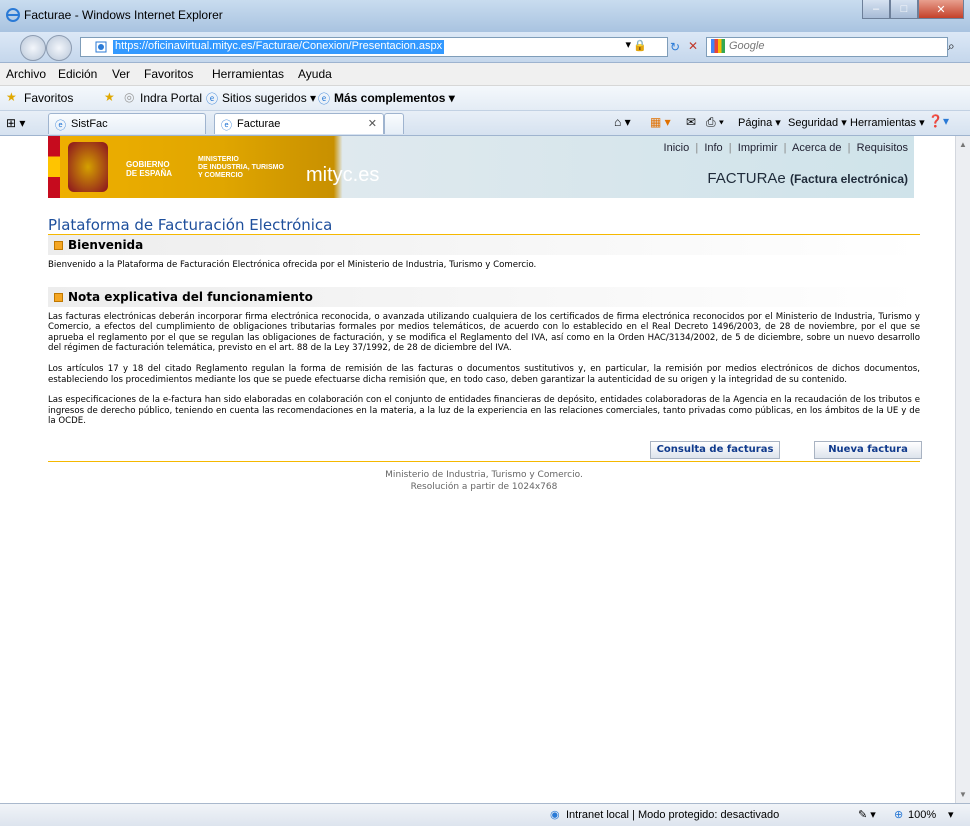  I want to click on nueva-factura-button: Nueva factura, so click(868, 449).